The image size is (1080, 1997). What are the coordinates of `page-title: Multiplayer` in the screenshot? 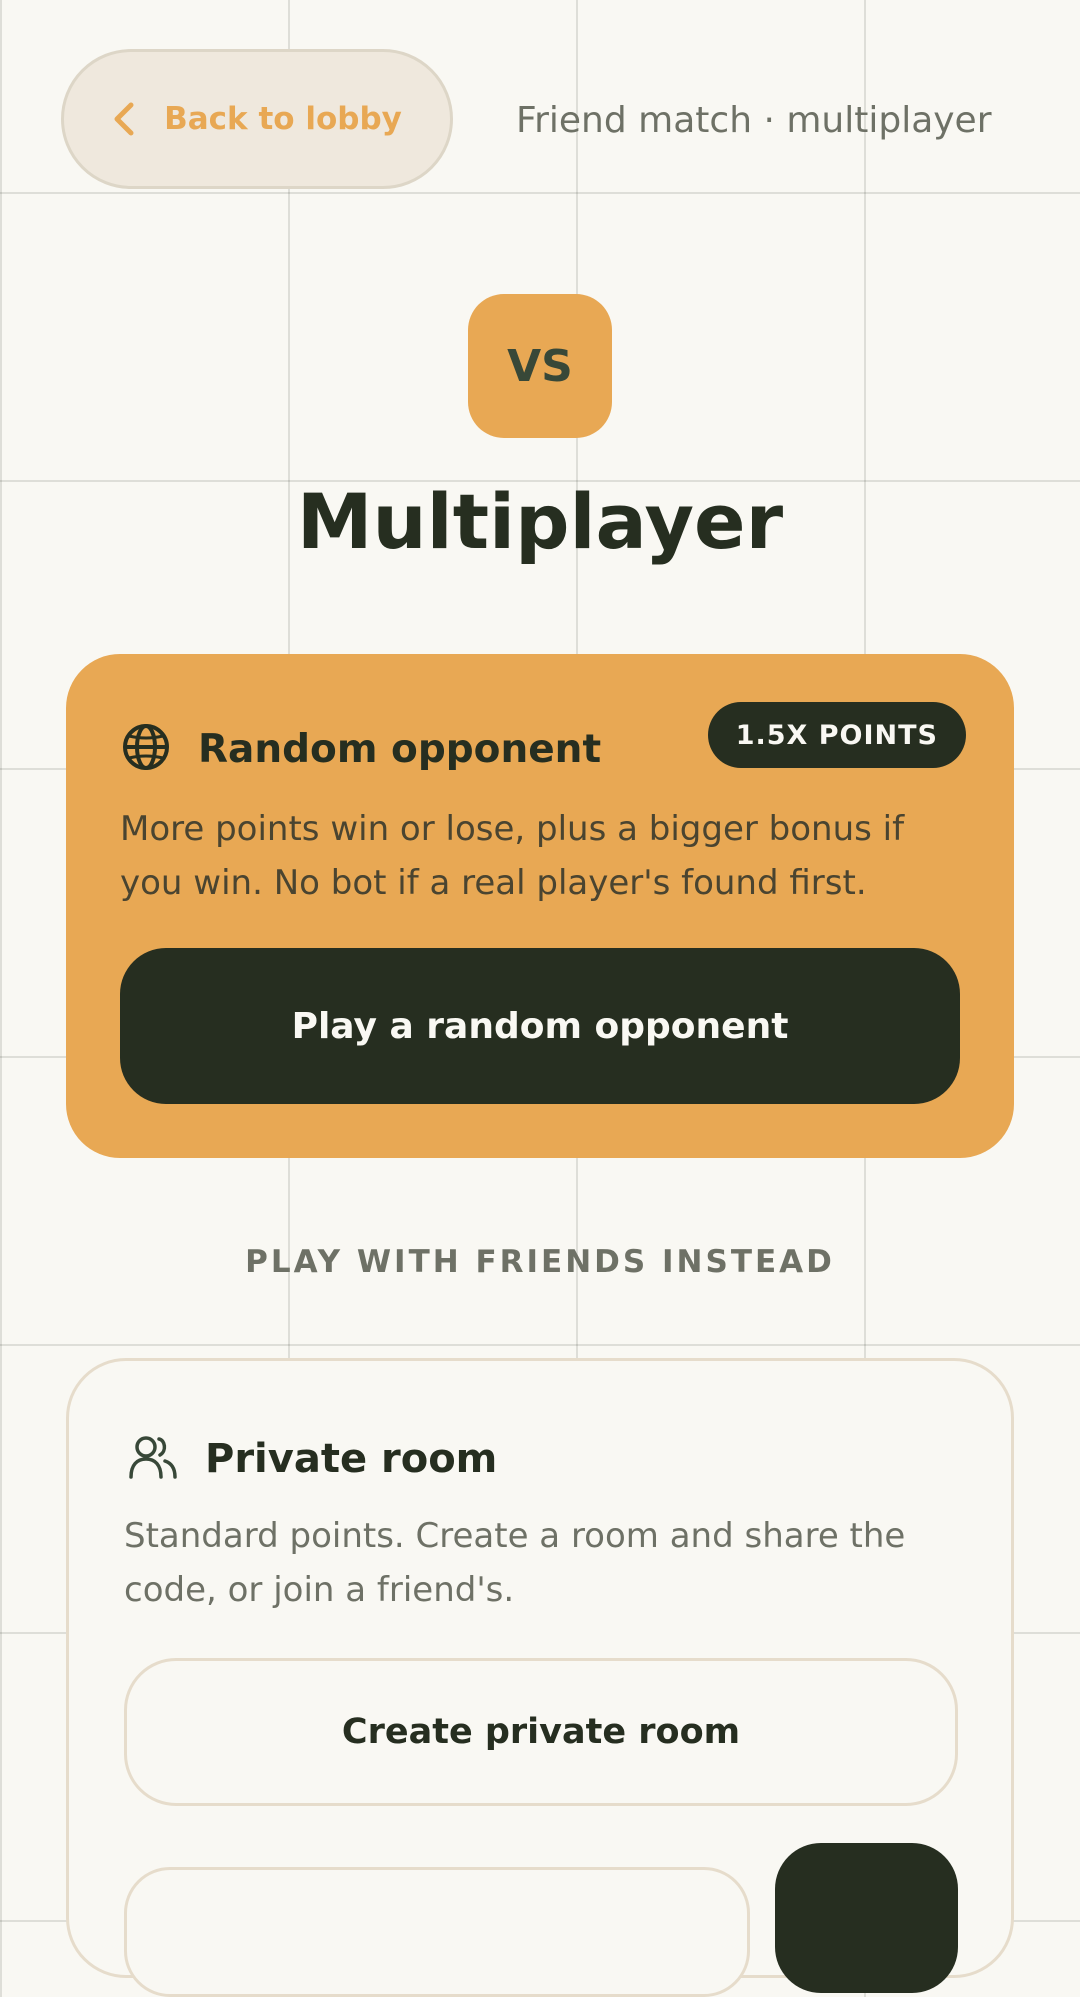 It's located at (540, 521).